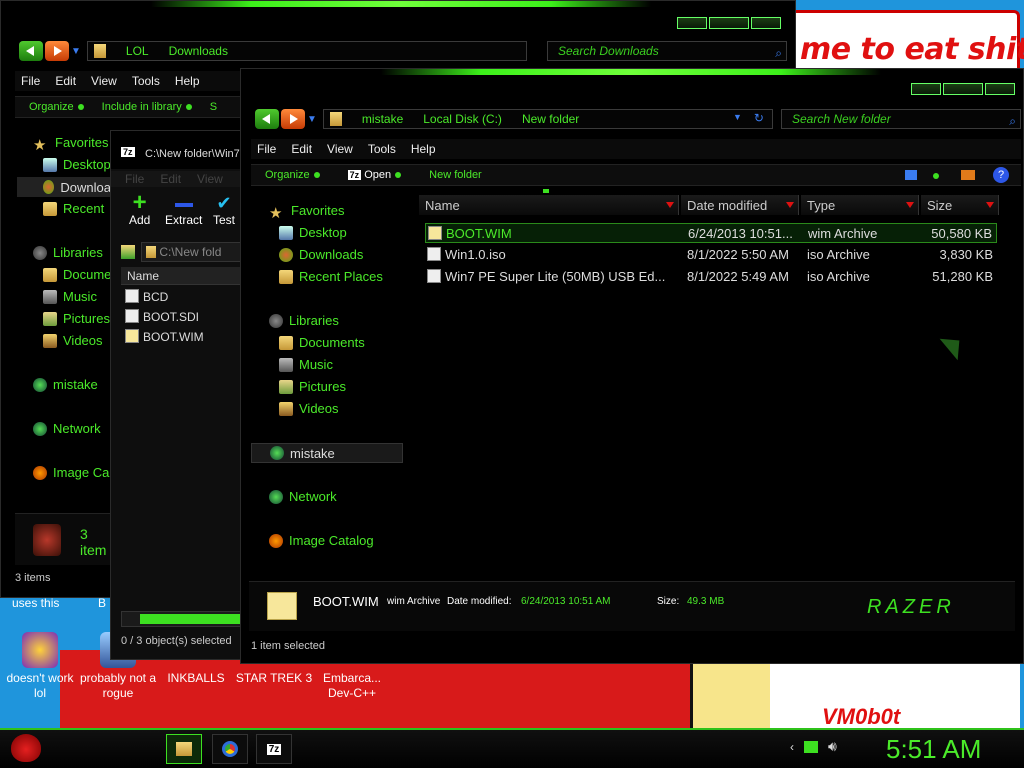  I want to click on start-button, so click(26, 749).